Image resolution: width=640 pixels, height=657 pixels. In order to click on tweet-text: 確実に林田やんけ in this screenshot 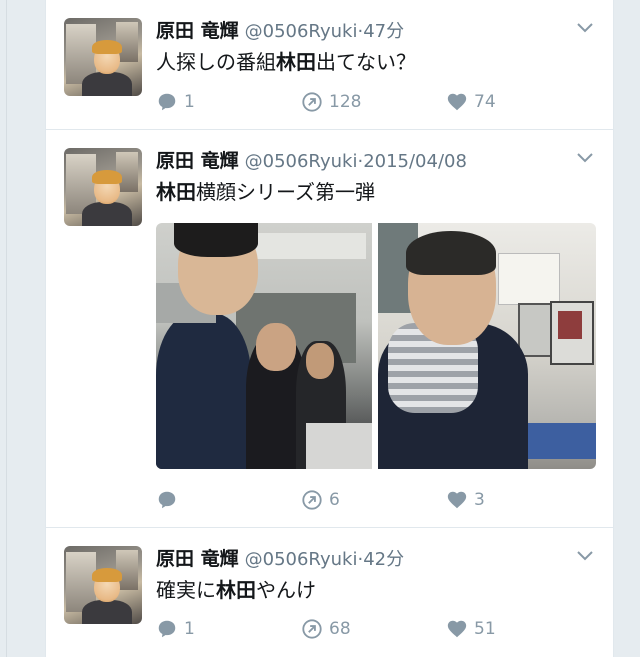, I will do `click(236, 590)`.